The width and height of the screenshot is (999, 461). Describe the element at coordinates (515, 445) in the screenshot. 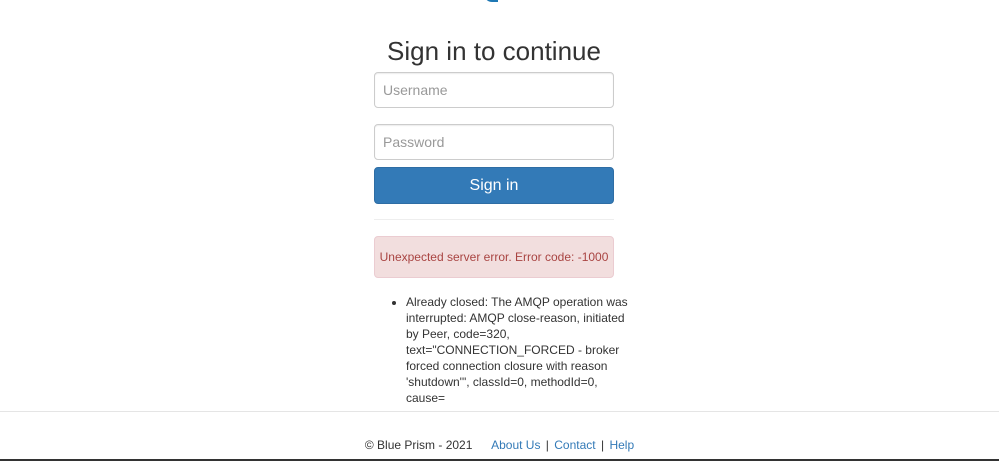

I see `about-us-link: About Us` at that location.